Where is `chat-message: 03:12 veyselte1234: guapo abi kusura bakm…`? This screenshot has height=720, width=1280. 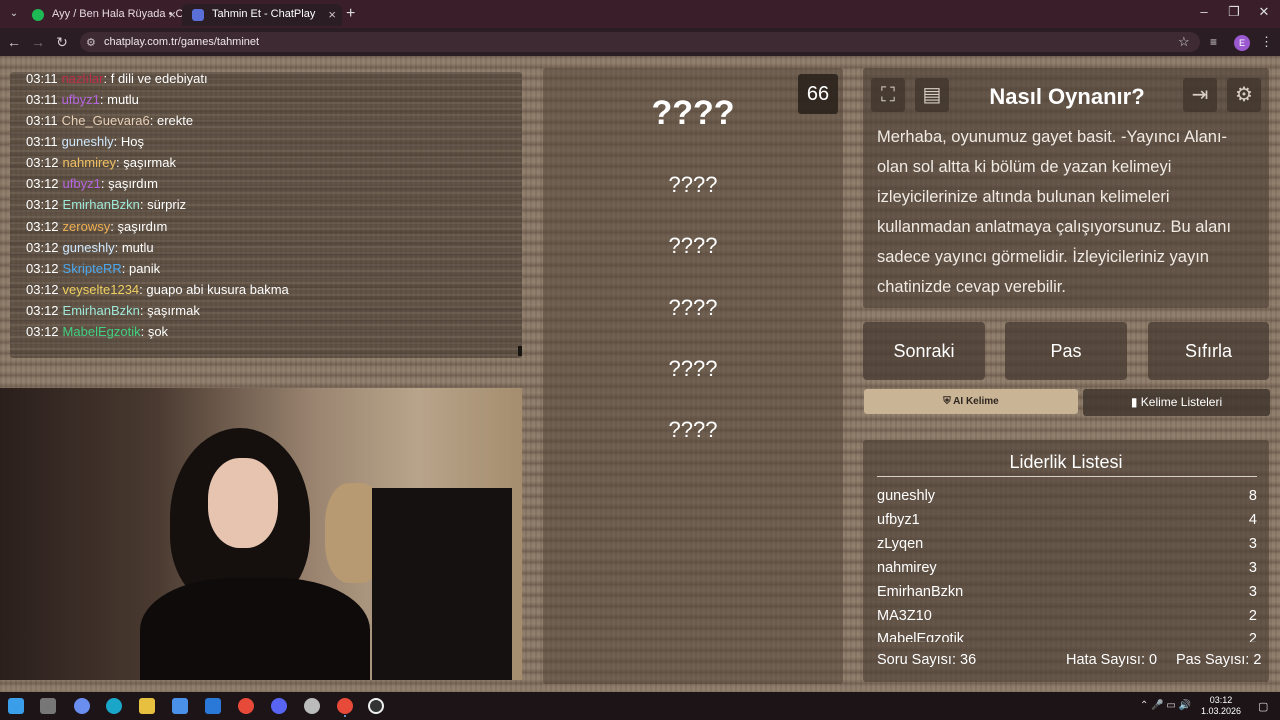 chat-message: 03:12 veyselte1234: guapo abi kusura bakm… is located at coordinates (157, 289).